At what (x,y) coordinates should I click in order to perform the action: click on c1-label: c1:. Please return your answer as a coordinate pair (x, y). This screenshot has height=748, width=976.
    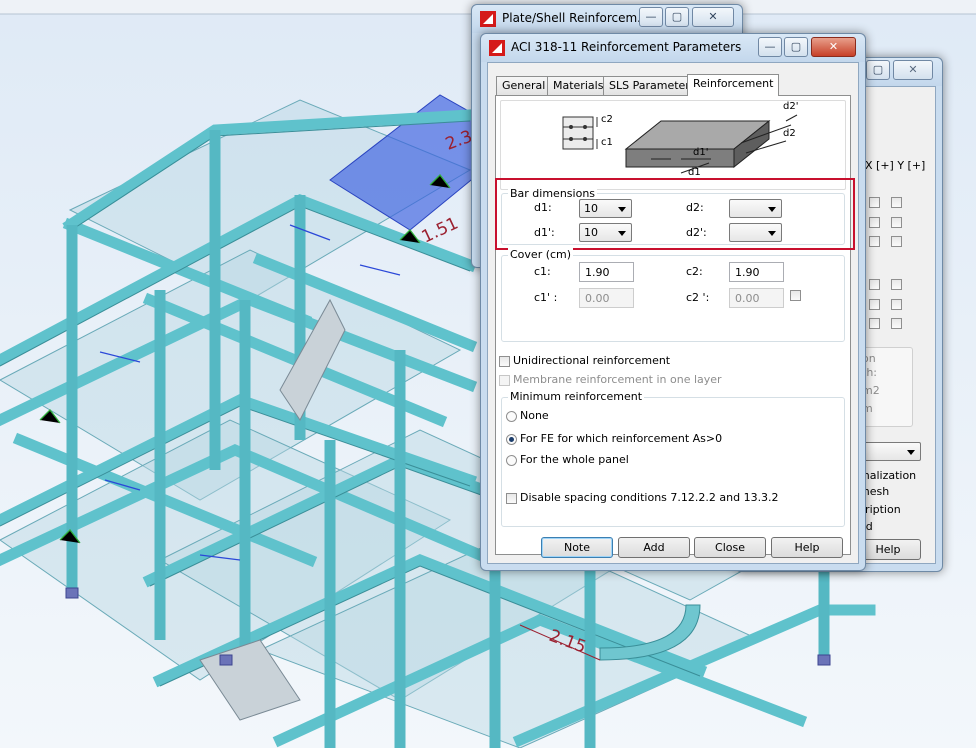
    Looking at the image, I should click on (542, 271).